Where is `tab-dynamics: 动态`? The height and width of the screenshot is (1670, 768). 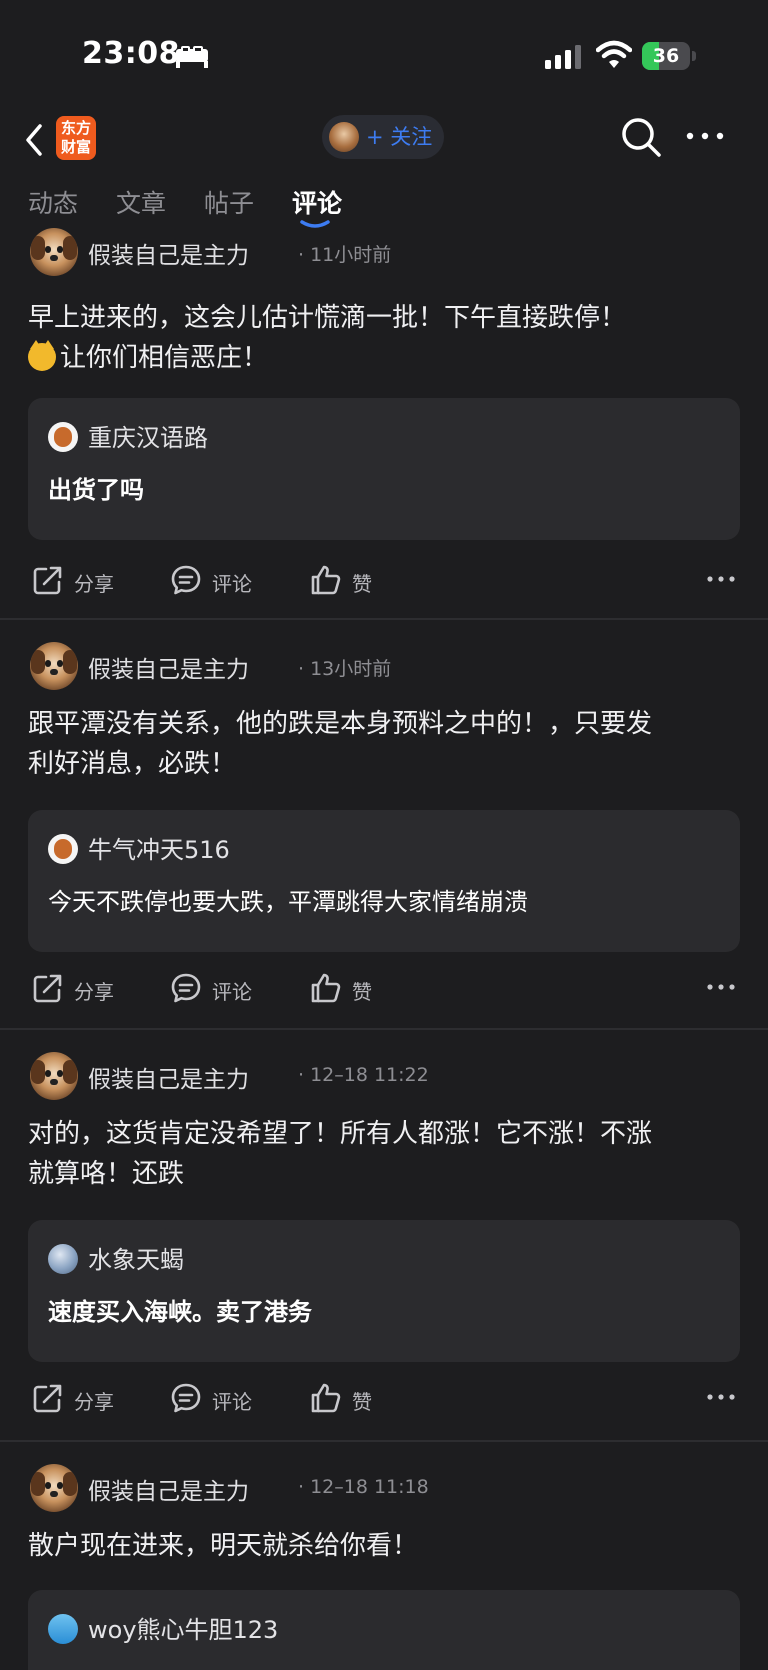 tab-dynamics: 动态 is located at coordinates (53, 202).